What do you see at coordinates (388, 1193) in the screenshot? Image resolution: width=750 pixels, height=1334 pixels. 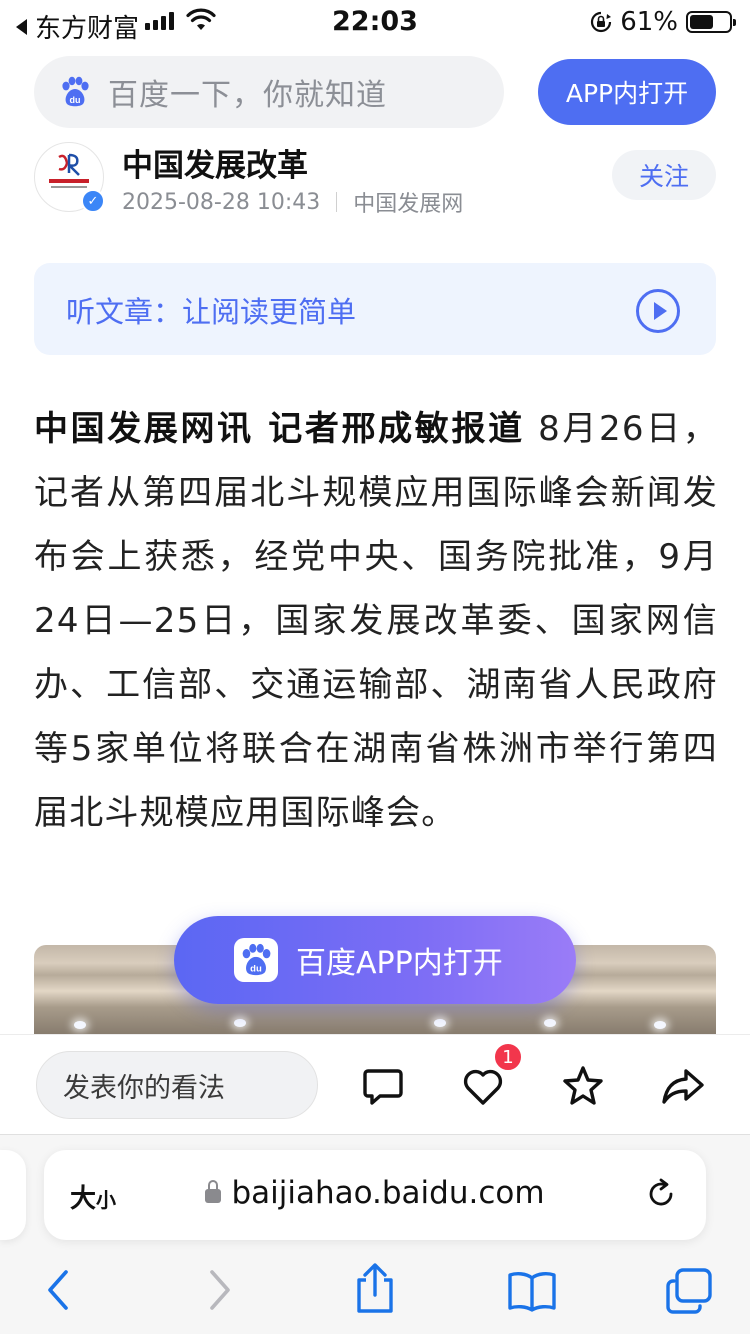 I see `url-text: baijiahao.baidu.com` at bounding box center [388, 1193].